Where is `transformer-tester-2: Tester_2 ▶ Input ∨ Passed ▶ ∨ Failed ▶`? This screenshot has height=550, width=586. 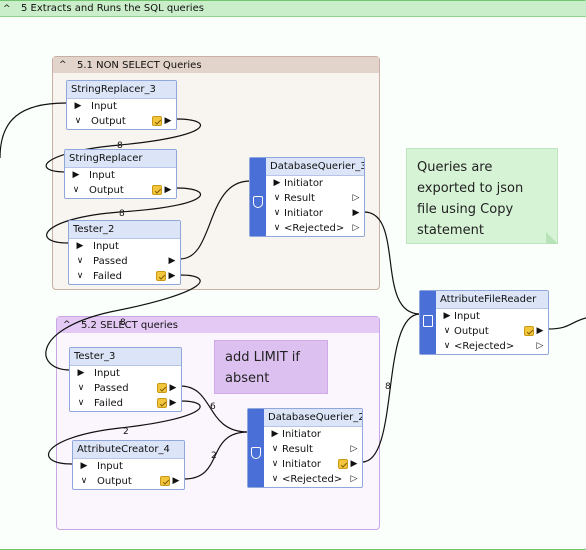 transformer-tester-2: Tester_2 ▶ Input ∨ Passed ▶ ∨ Failed ▶ is located at coordinates (124, 252).